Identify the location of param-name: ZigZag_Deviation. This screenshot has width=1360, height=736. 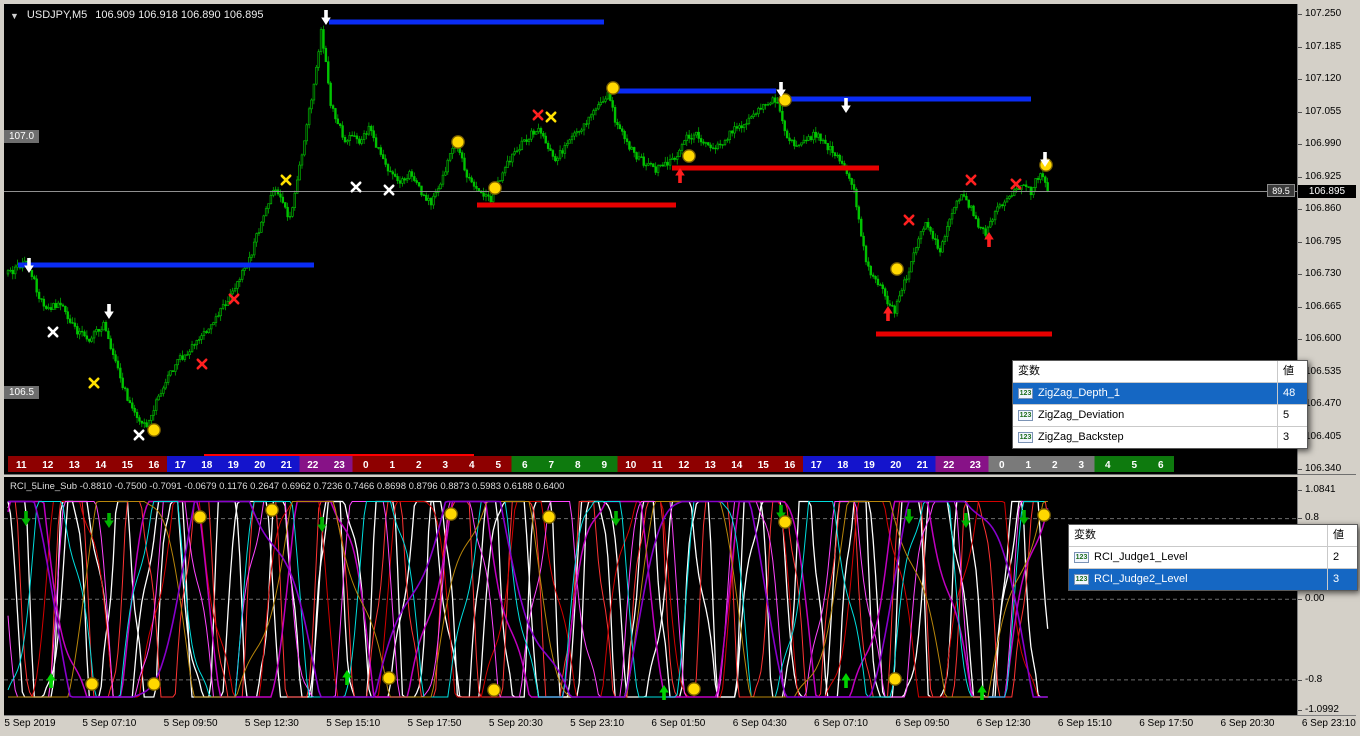
(1081, 415).